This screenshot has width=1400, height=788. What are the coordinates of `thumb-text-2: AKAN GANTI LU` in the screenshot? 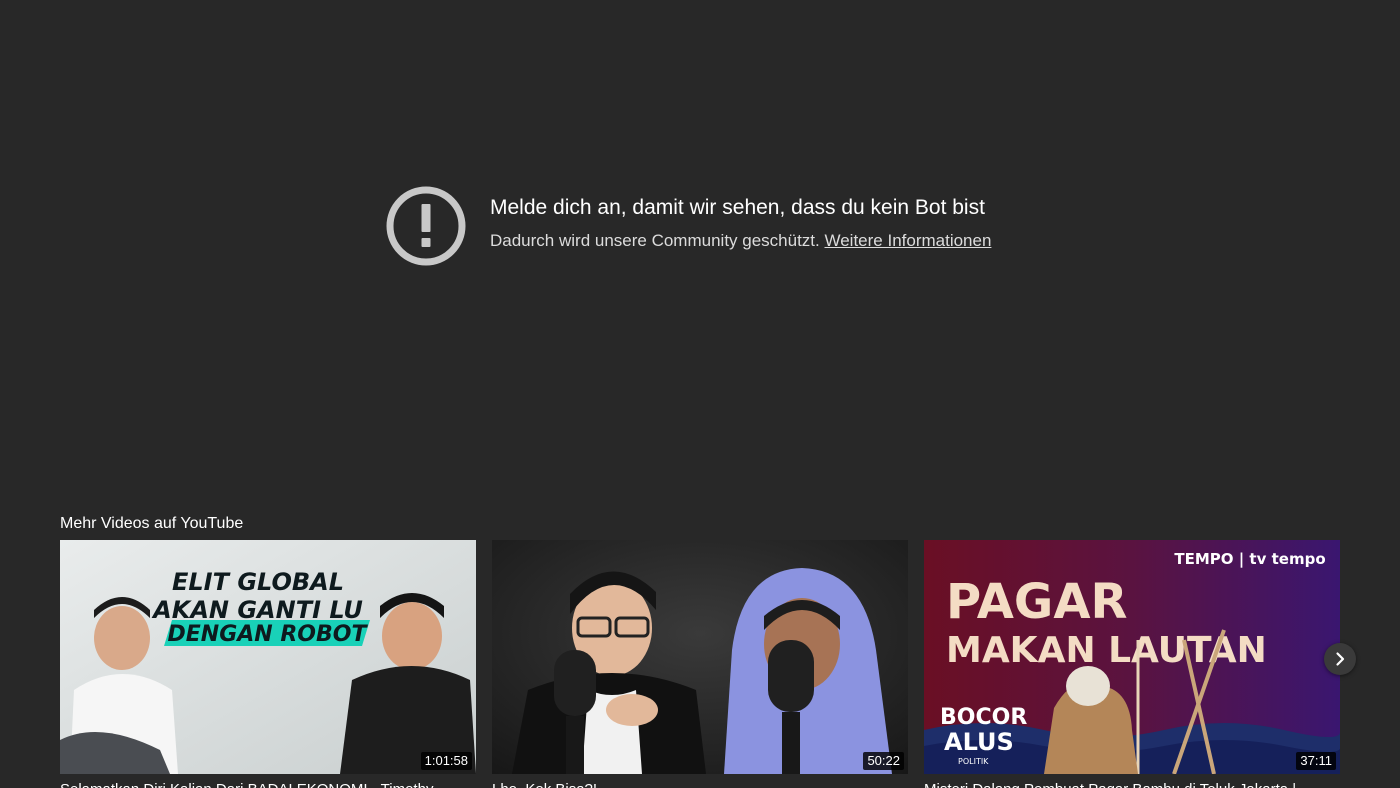 It's located at (257, 610).